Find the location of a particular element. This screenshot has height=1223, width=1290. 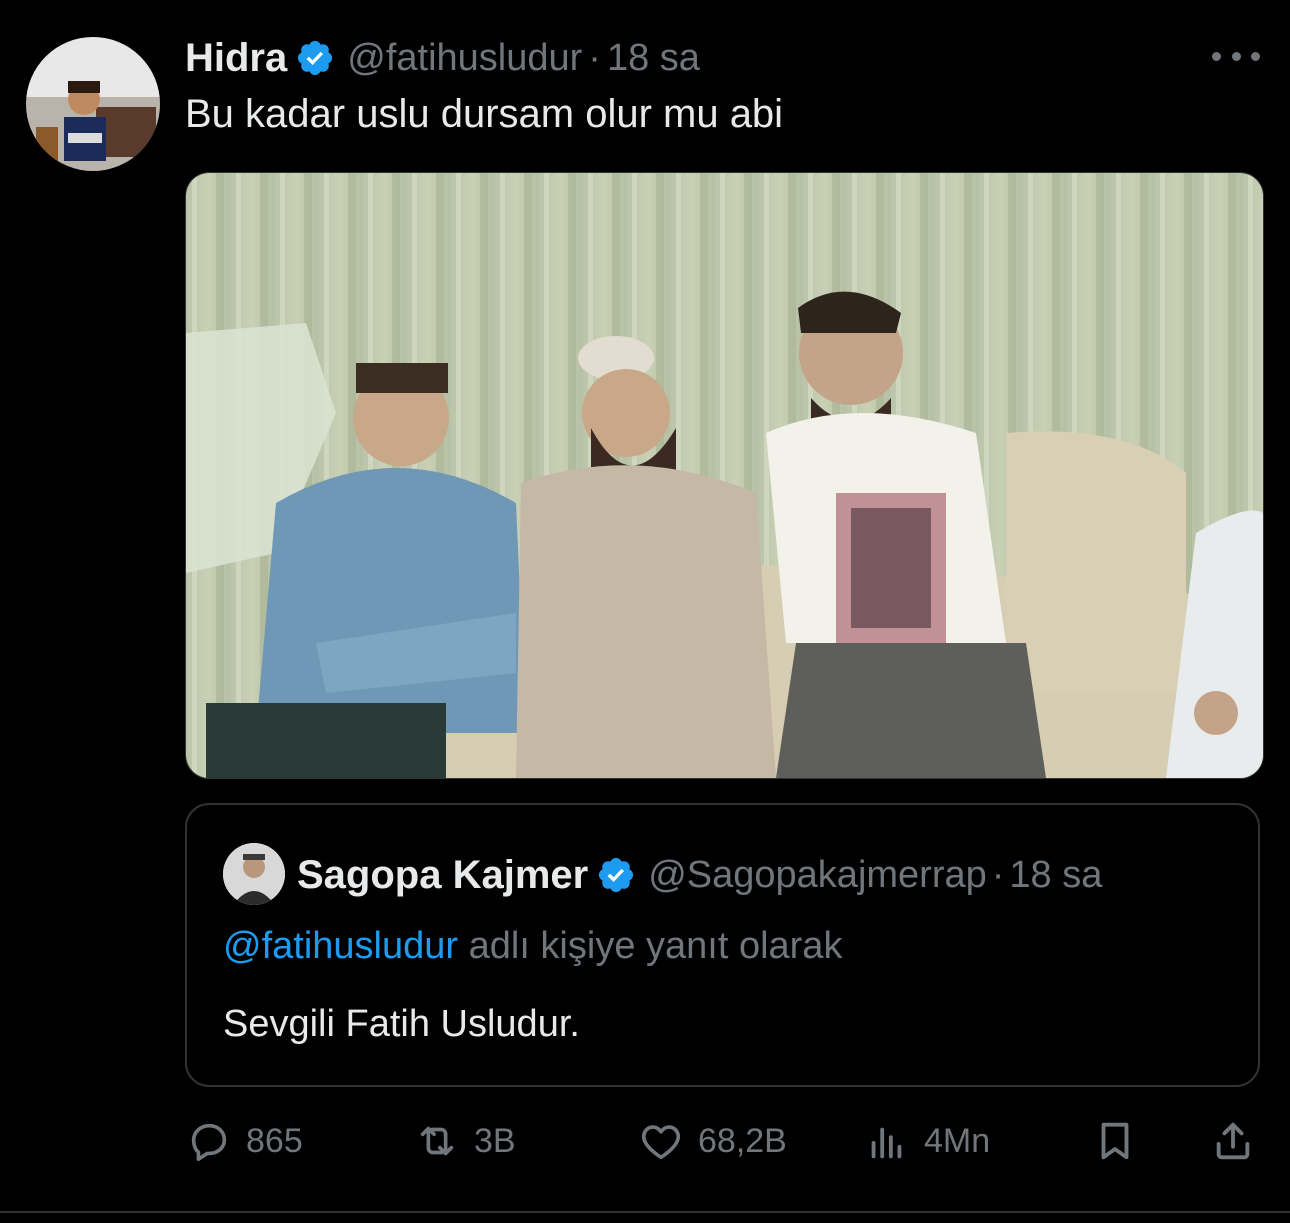

quote-time: 18 sa is located at coordinates (1055, 875).